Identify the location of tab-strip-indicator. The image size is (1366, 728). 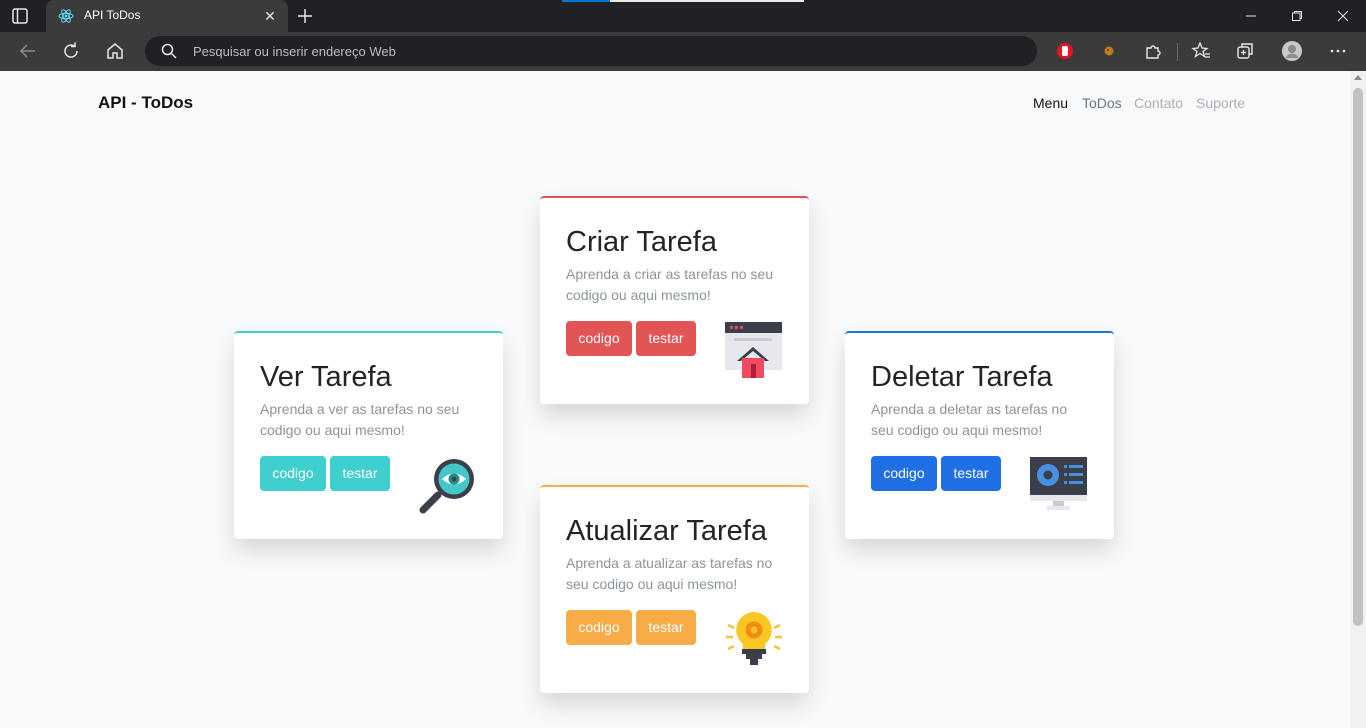
(683, 1).